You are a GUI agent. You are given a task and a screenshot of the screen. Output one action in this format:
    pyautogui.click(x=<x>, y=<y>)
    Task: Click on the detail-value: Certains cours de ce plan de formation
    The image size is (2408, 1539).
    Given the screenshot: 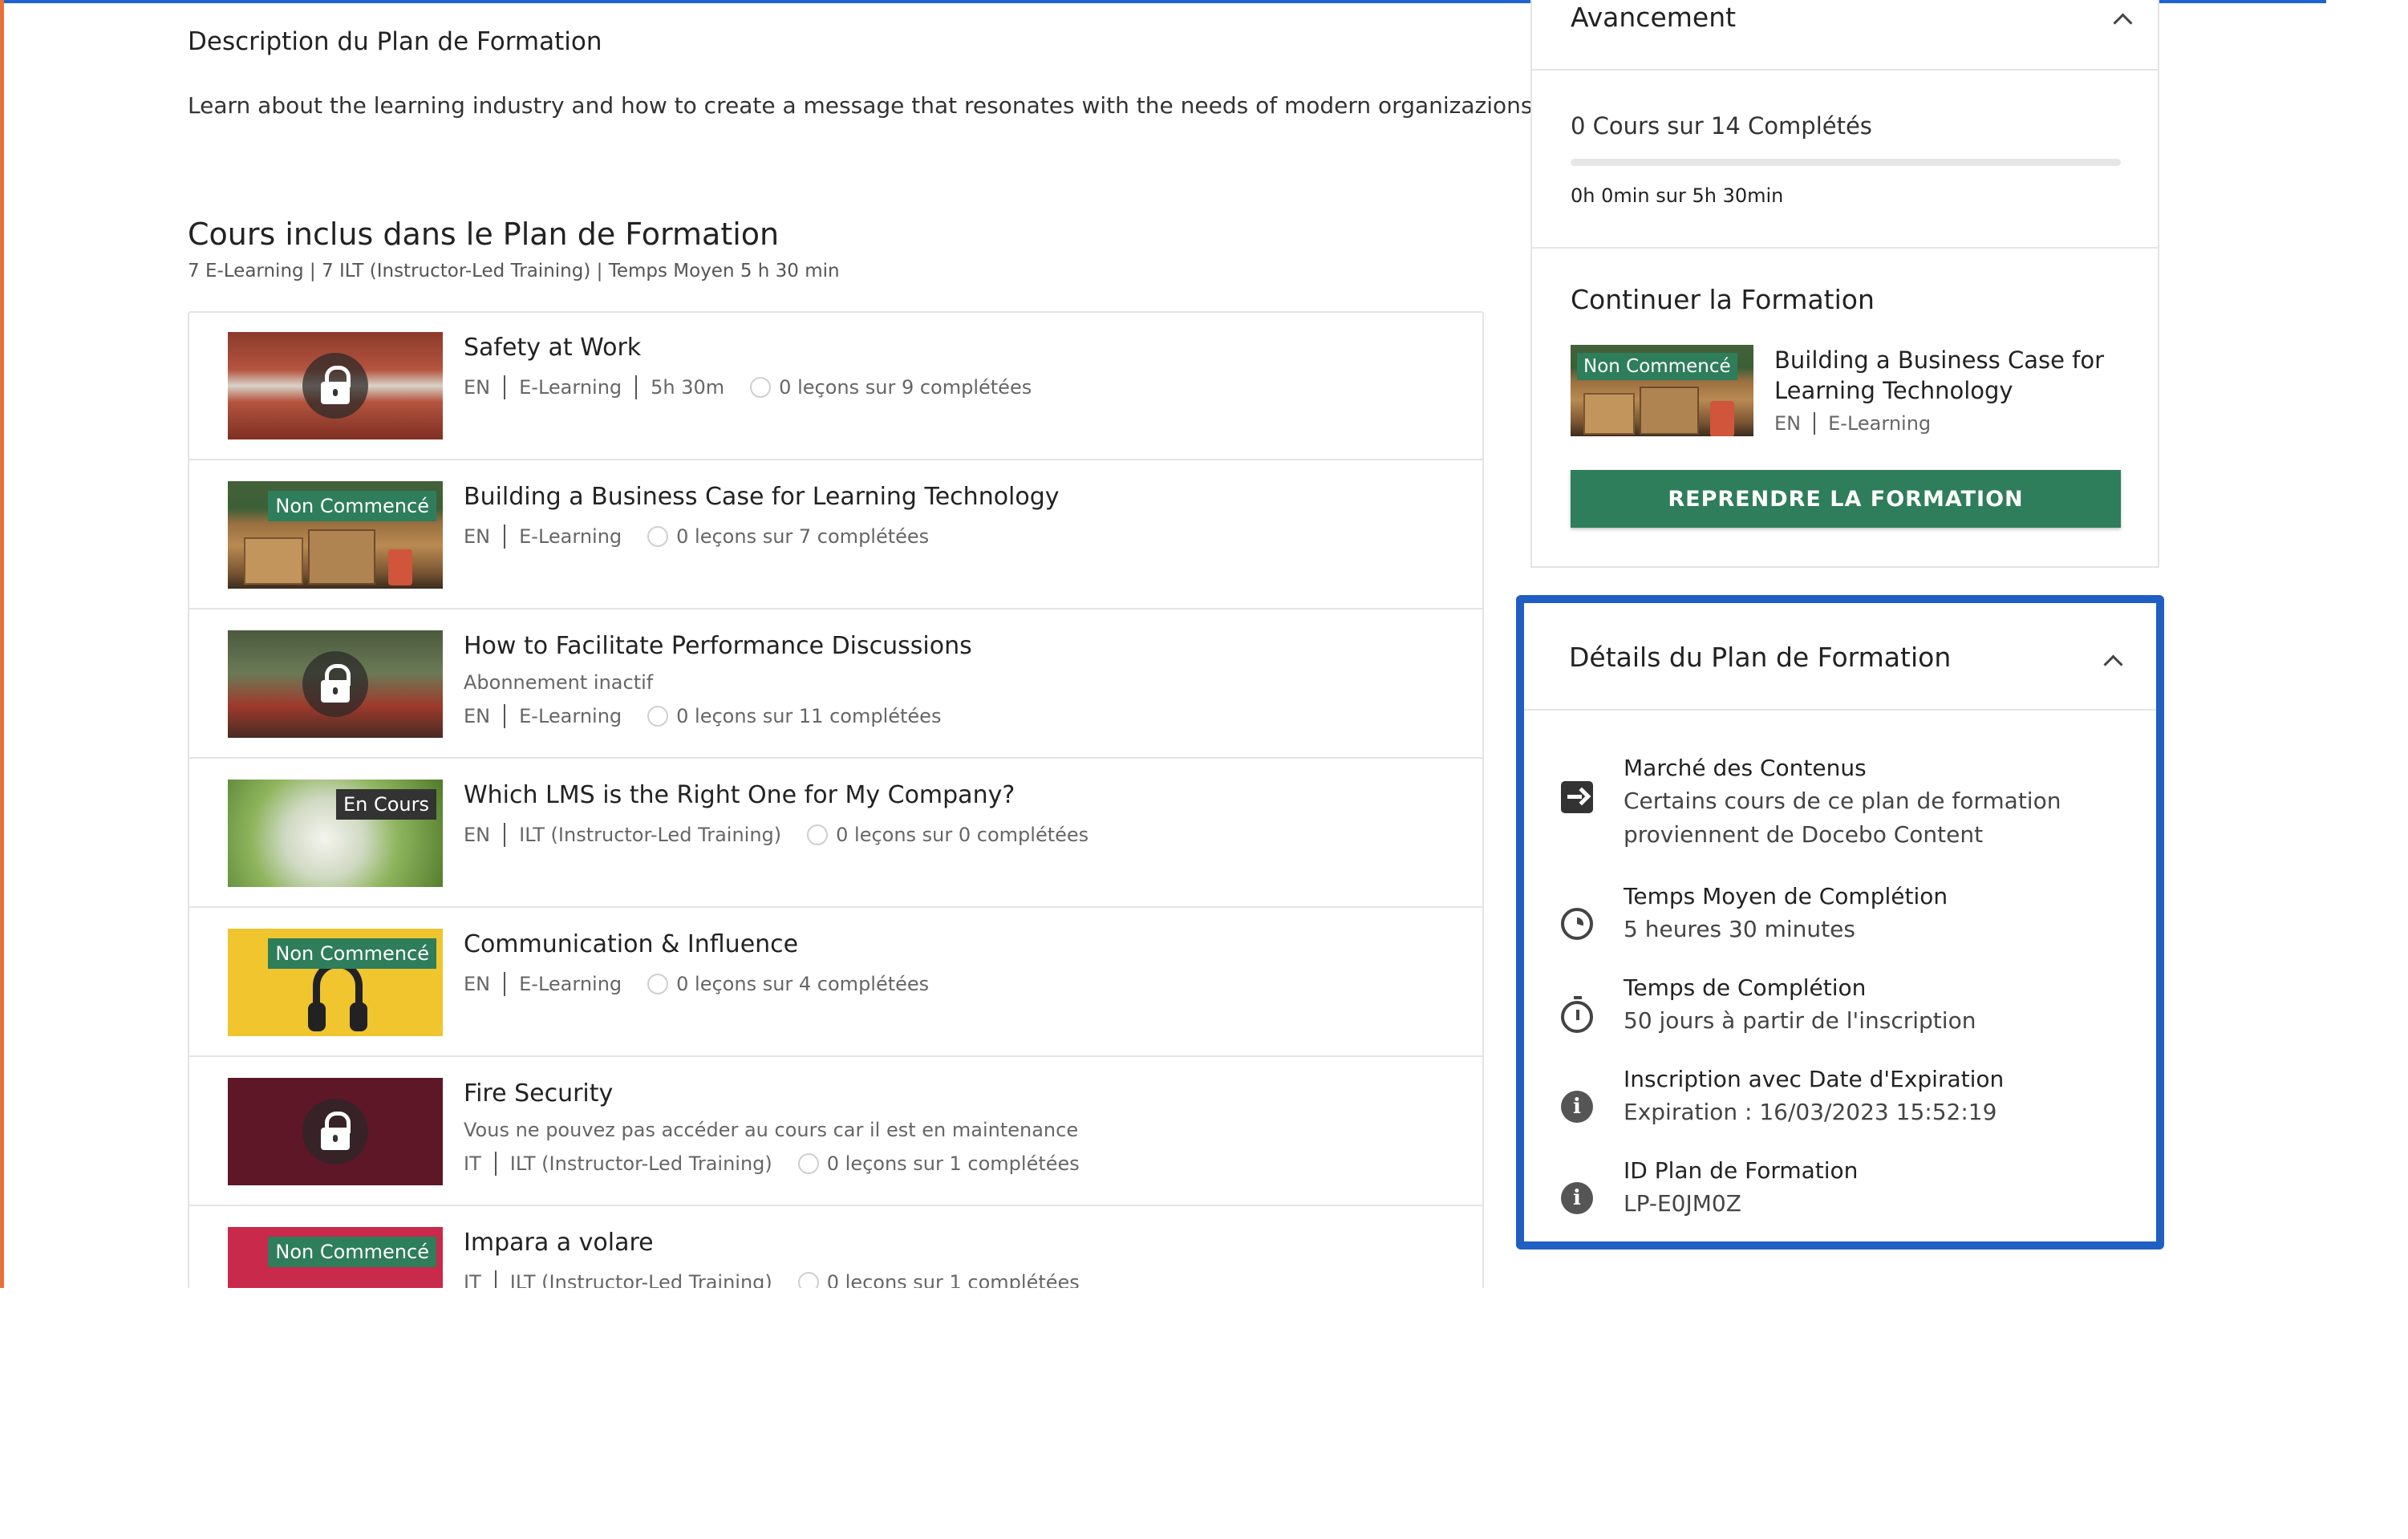 What is the action you would take?
    pyautogui.click(x=1843, y=801)
    